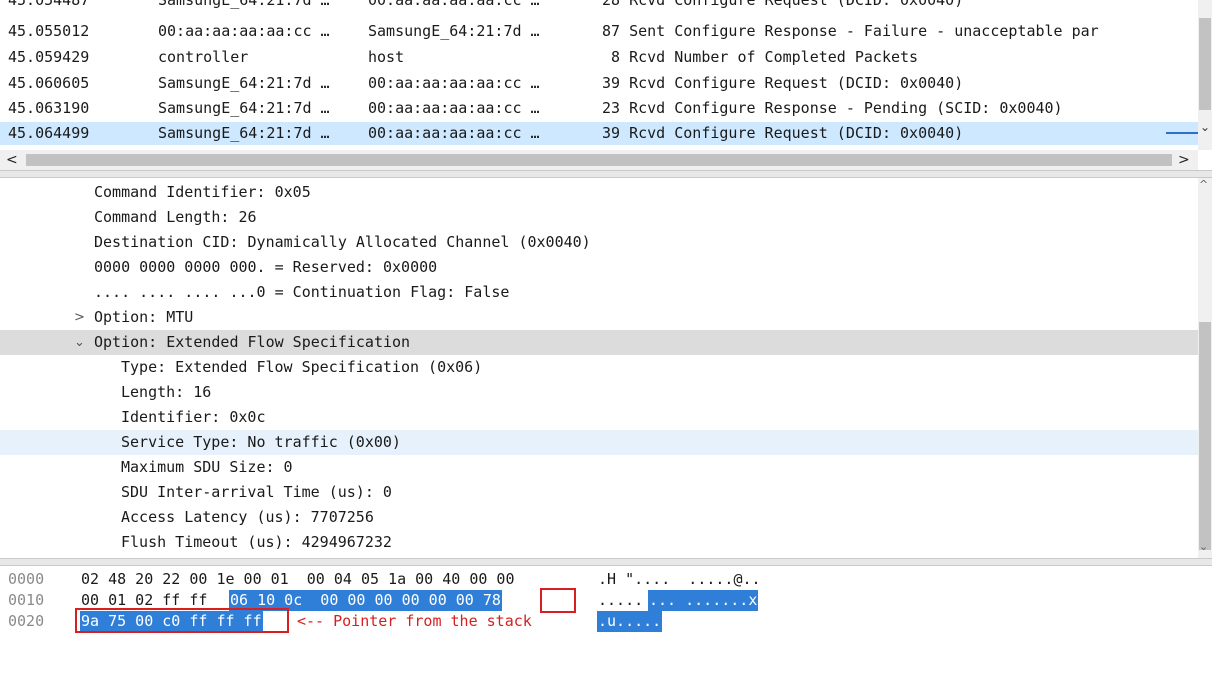 The height and width of the screenshot is (677, 1212). I want to click on detail-text: Access Latency (us): 7707256, so click(247, 517).